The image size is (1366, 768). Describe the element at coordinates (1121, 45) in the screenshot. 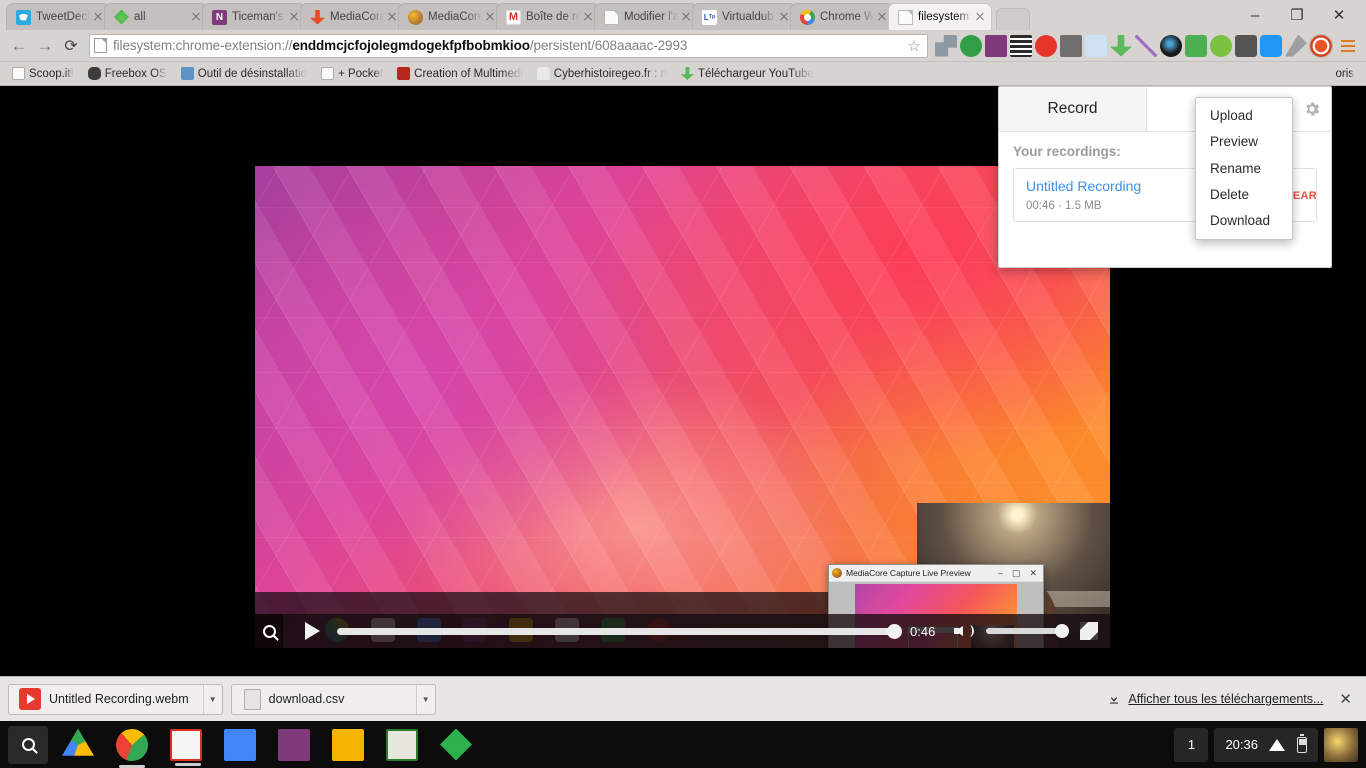

I see `download-arrow-green-icon` at that location.